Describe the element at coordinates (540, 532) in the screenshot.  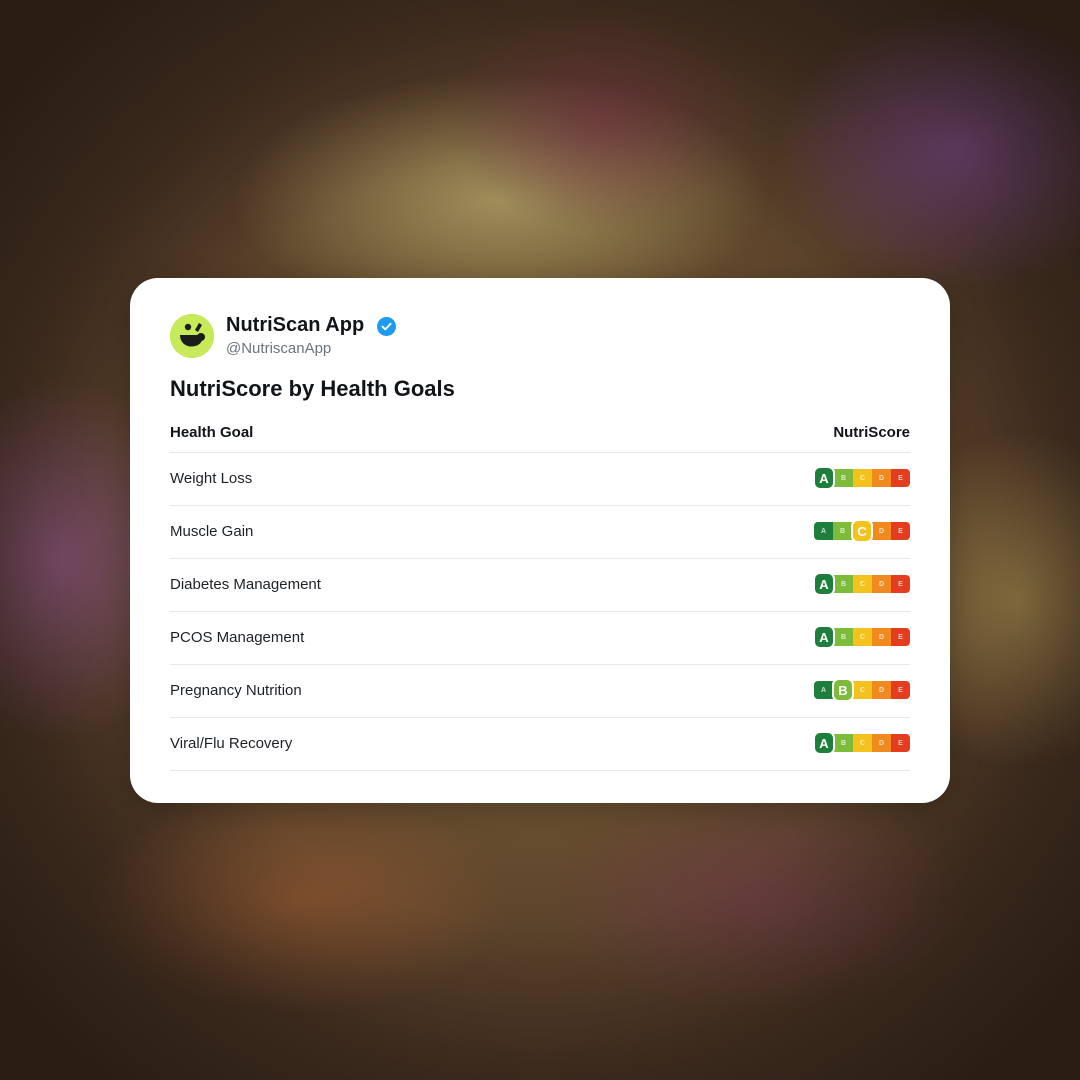
I see `table-row: Muscle Gain A B C D E` at that location.